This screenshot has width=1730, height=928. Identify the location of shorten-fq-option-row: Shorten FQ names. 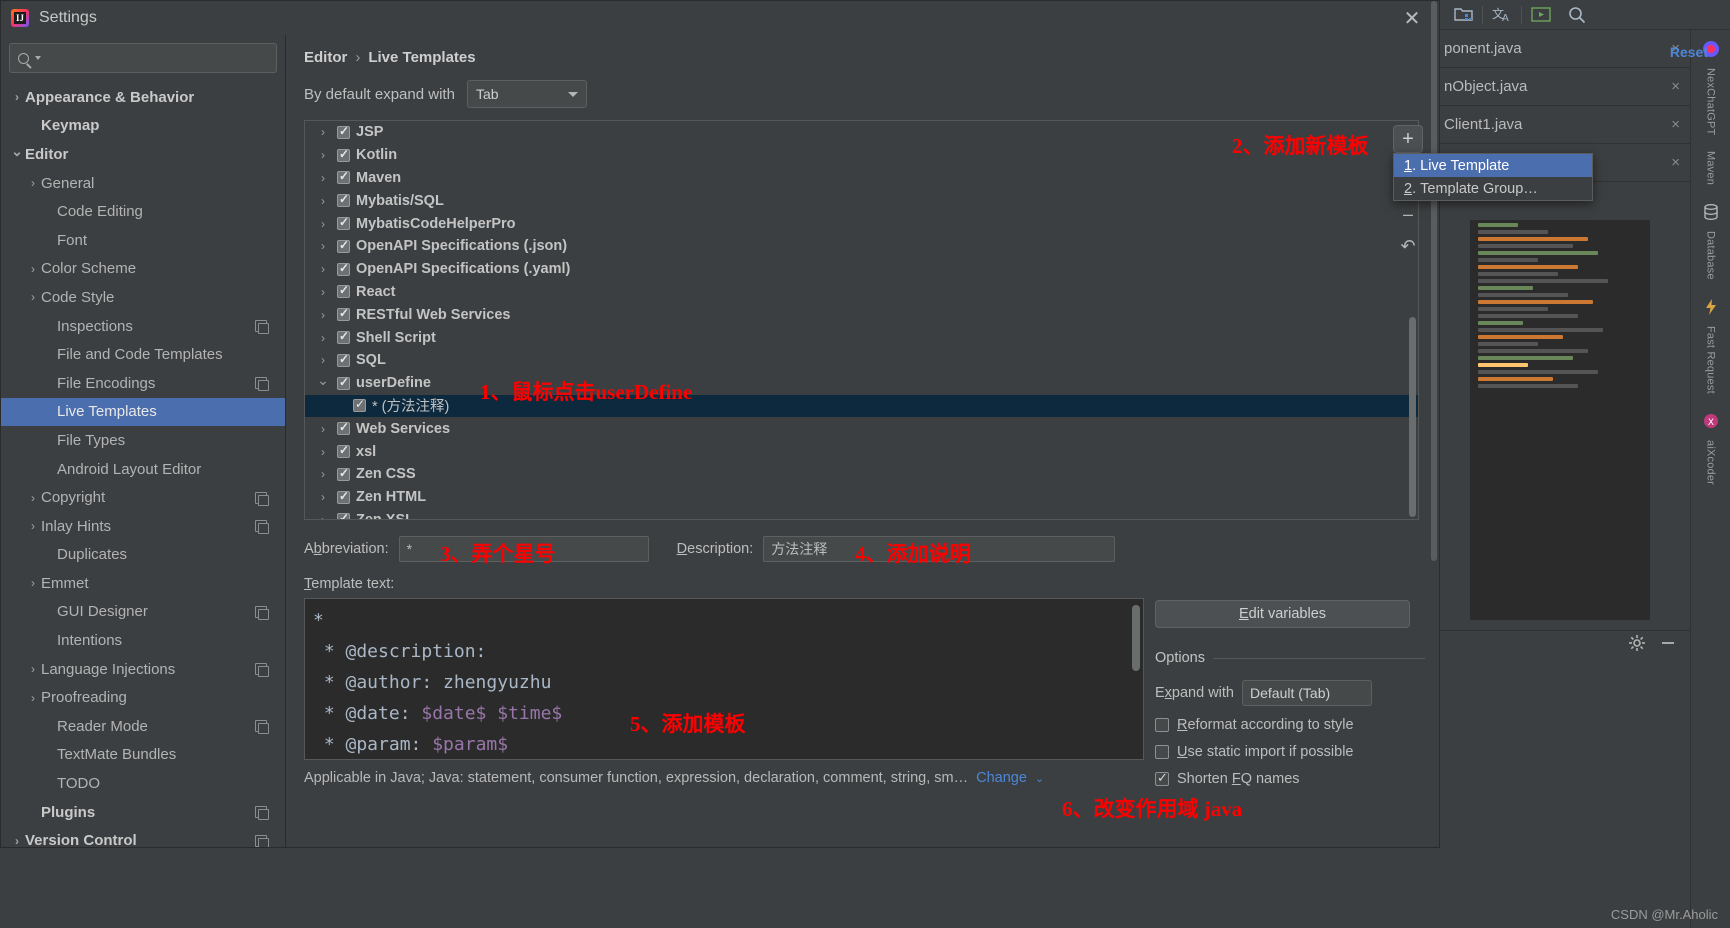
(1290, 778).